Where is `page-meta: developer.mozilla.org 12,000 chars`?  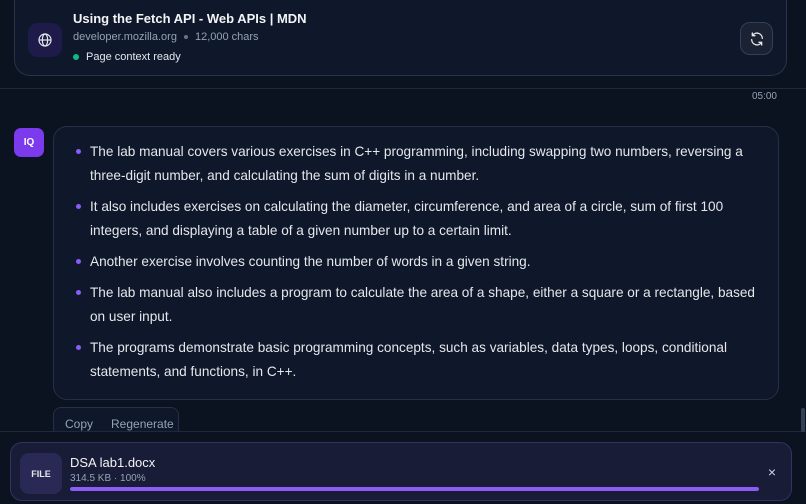 page-meta: developer.mozilla.org 12,000 chars is located at coordinates (166, 37).